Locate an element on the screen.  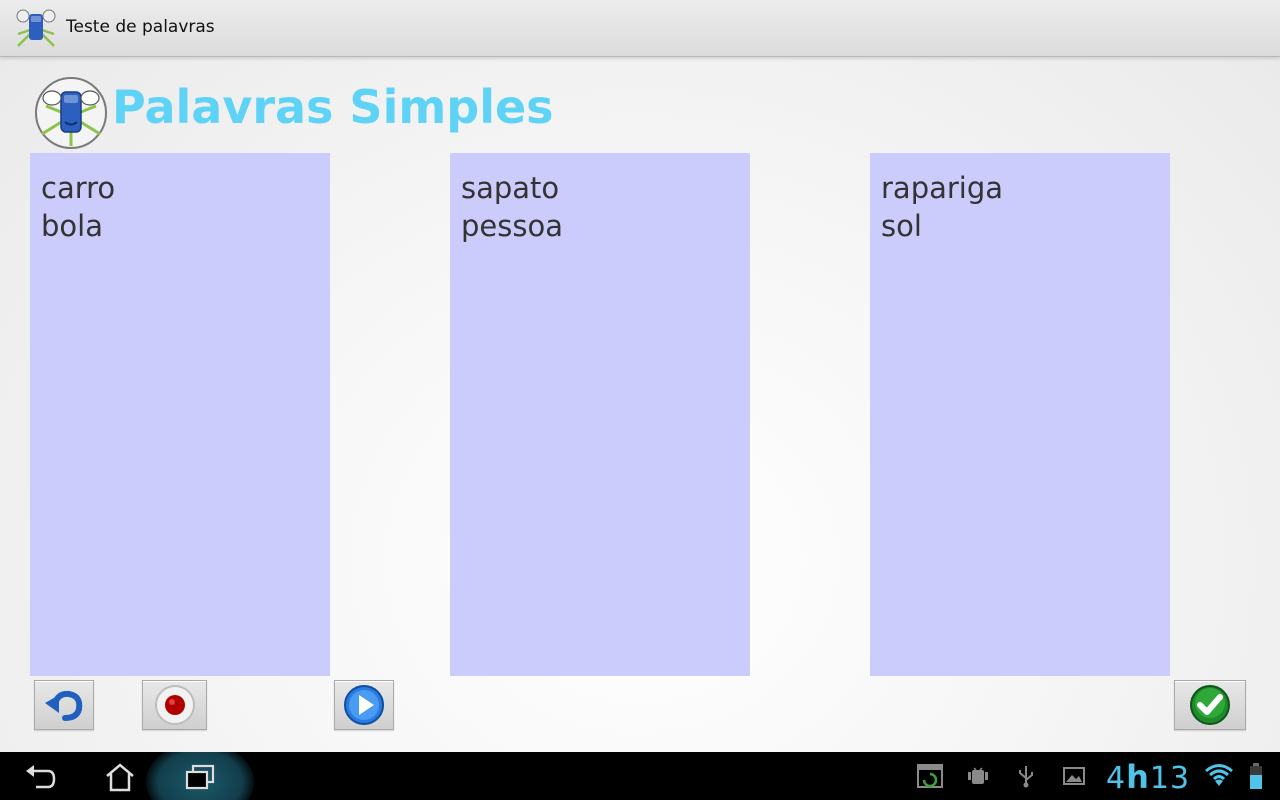
checkmark-icon is located at coordinates (1210, 705).